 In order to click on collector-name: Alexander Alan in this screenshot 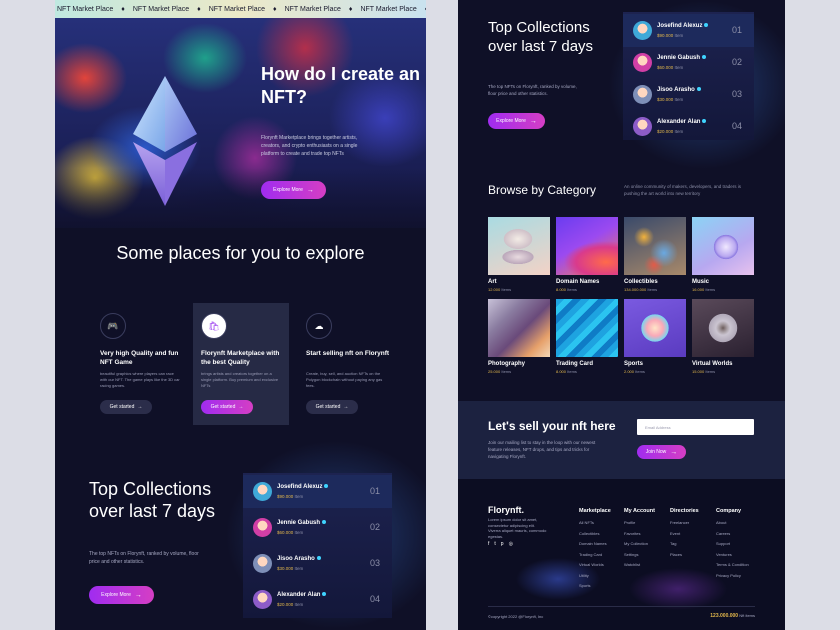, I will do `click(302, 595)`.